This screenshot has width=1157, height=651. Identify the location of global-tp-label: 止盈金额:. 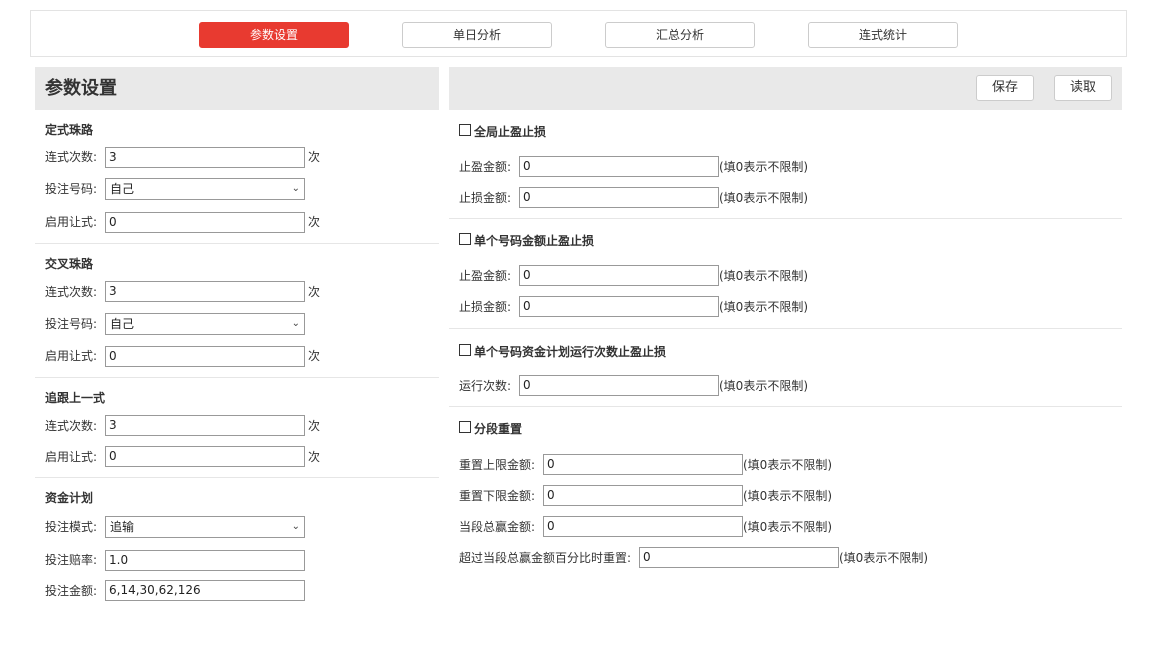
(485, 167).